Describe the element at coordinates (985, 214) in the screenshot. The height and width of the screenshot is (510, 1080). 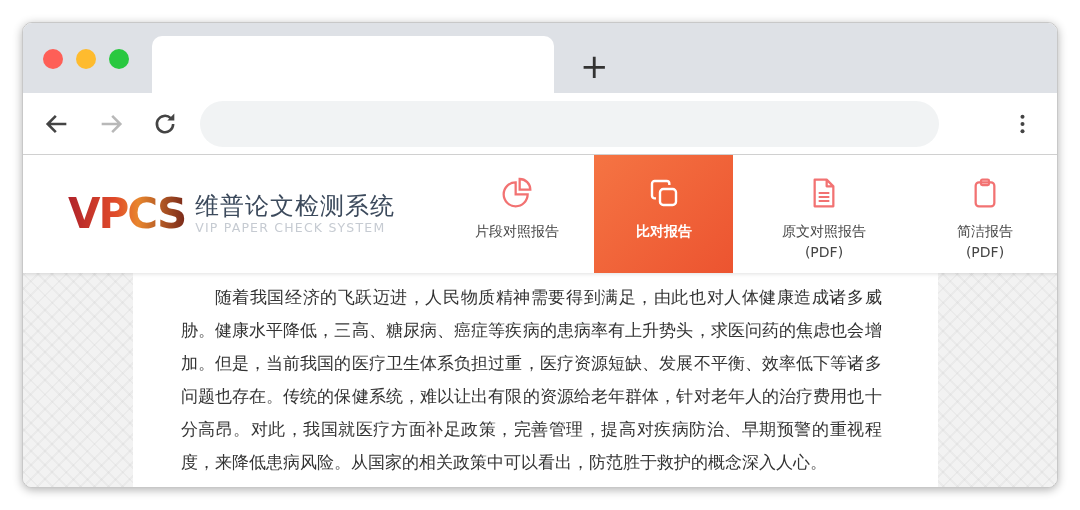
I see `report-tab: 简洁报告 (PDF)` at that location.